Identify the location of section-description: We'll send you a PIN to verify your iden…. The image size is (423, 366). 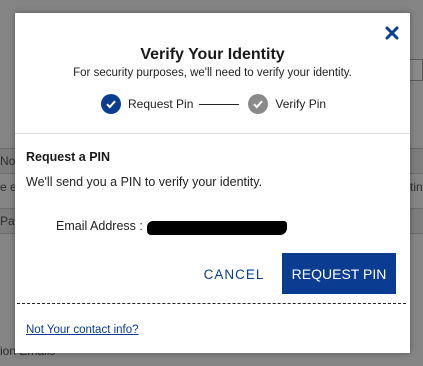
(144, 182).